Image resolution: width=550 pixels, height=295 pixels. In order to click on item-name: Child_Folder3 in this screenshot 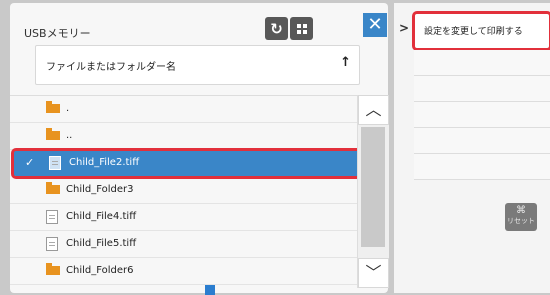, I will do `click(100, 189)`.